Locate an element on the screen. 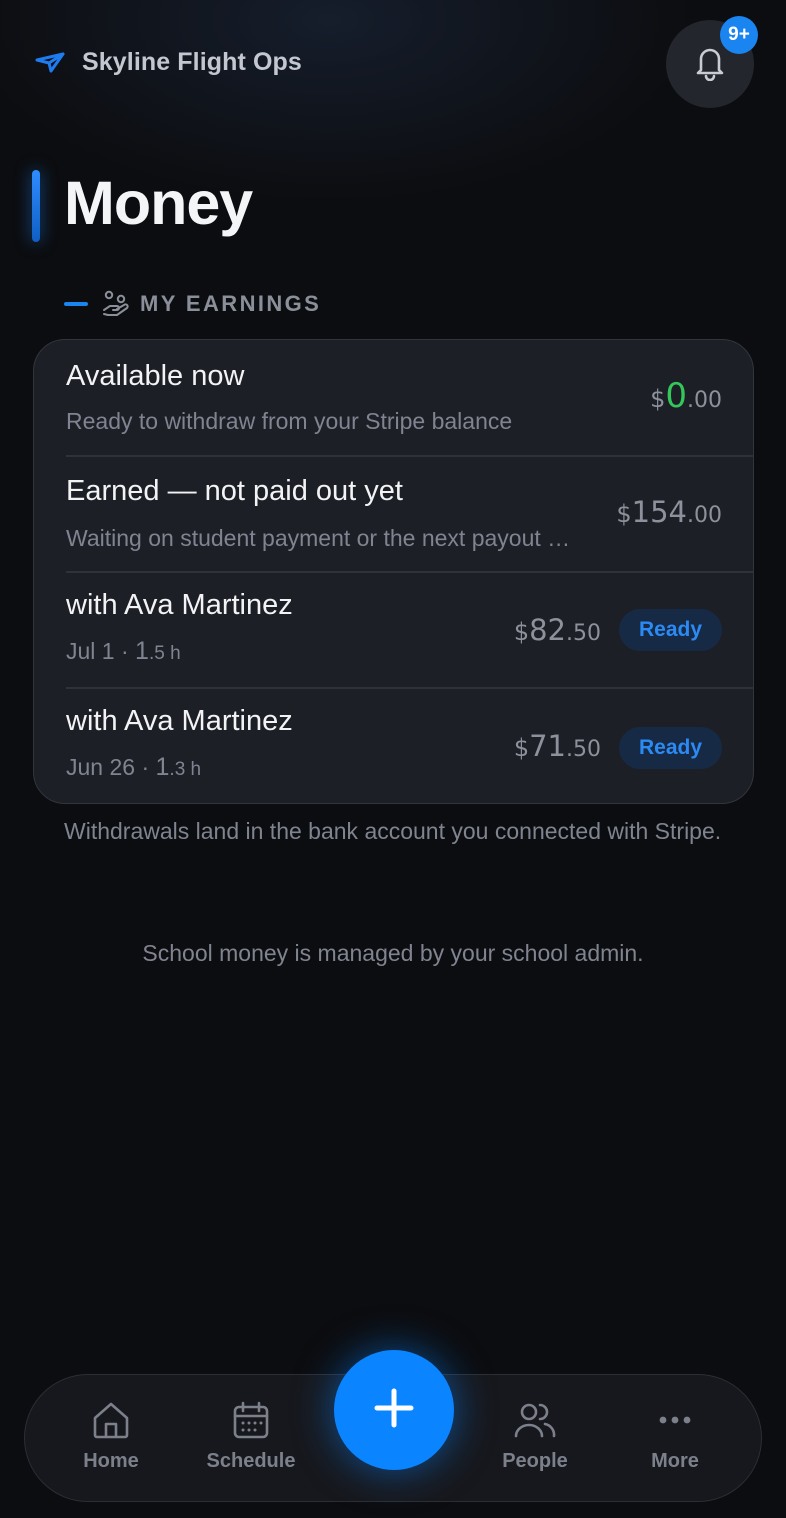 This screenshot has height=1518, width=786. section-label: MY EARNINGS is located at coordinates (192, 304).